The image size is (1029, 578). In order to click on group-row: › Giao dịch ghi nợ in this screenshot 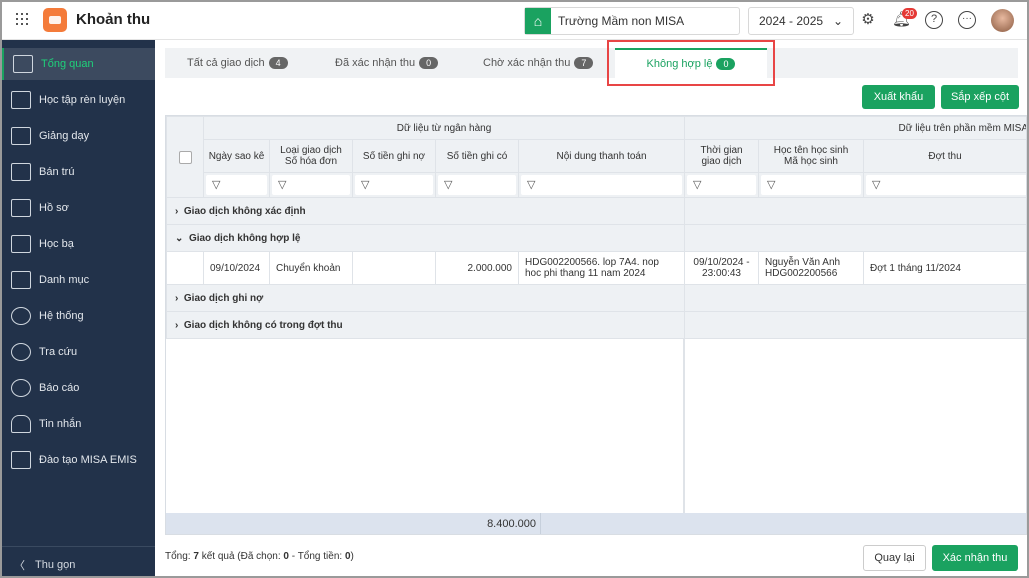, I will do `click(596, 298)`.